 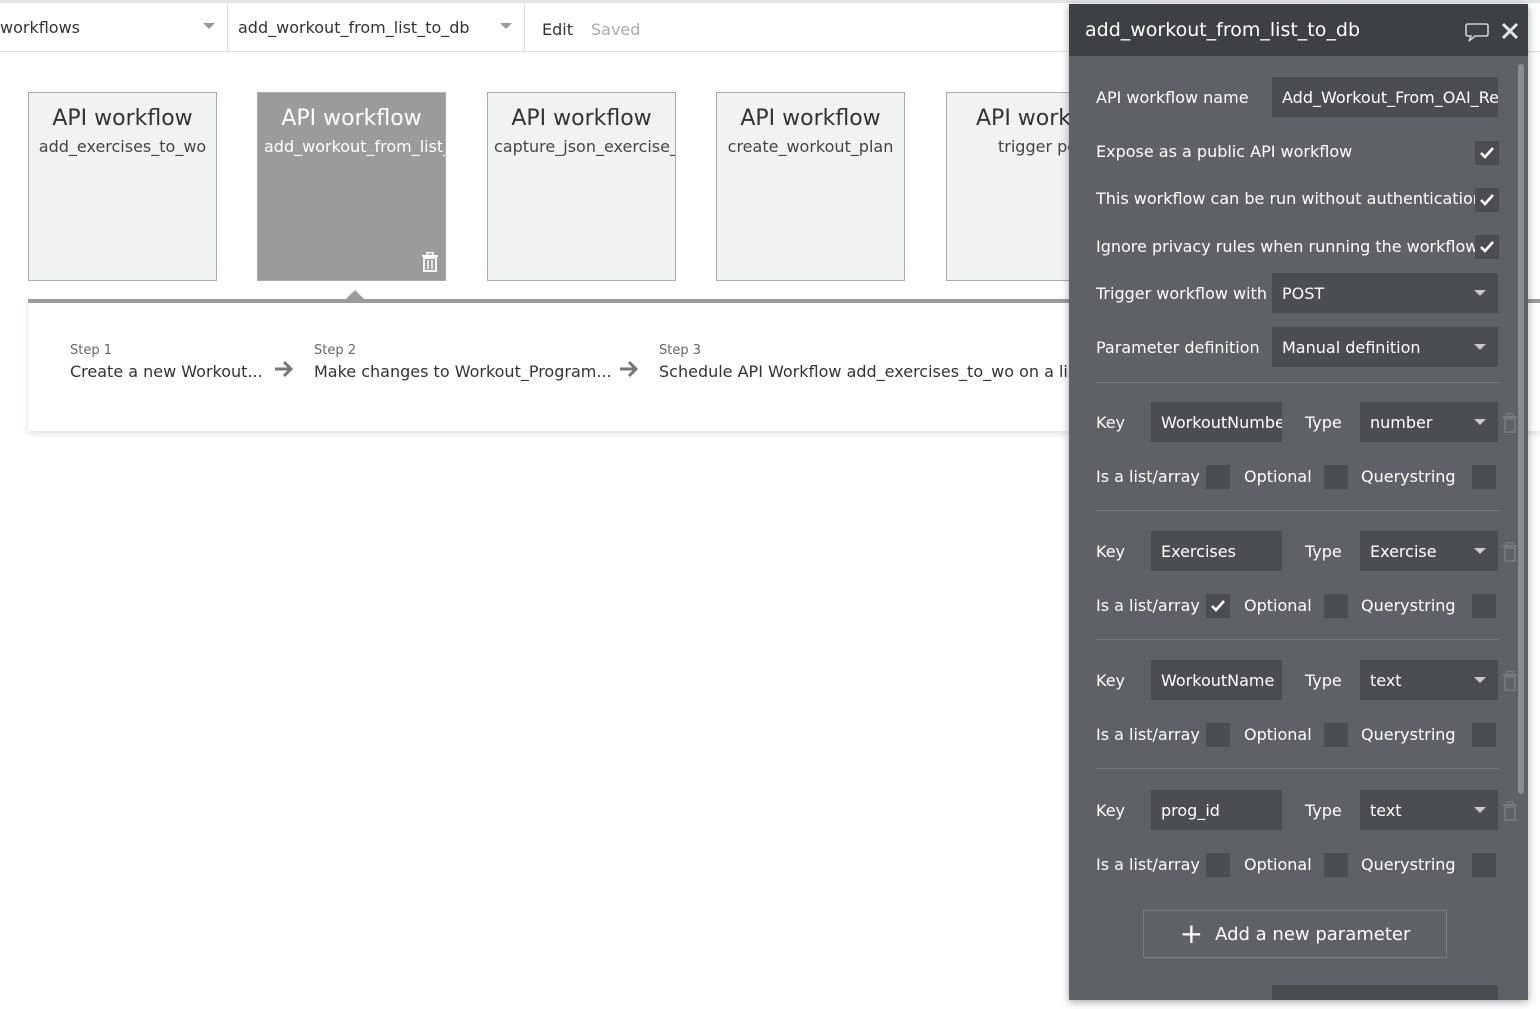 I want to click on param-key-input: WorkoutName, so click(x=1216, y=680).